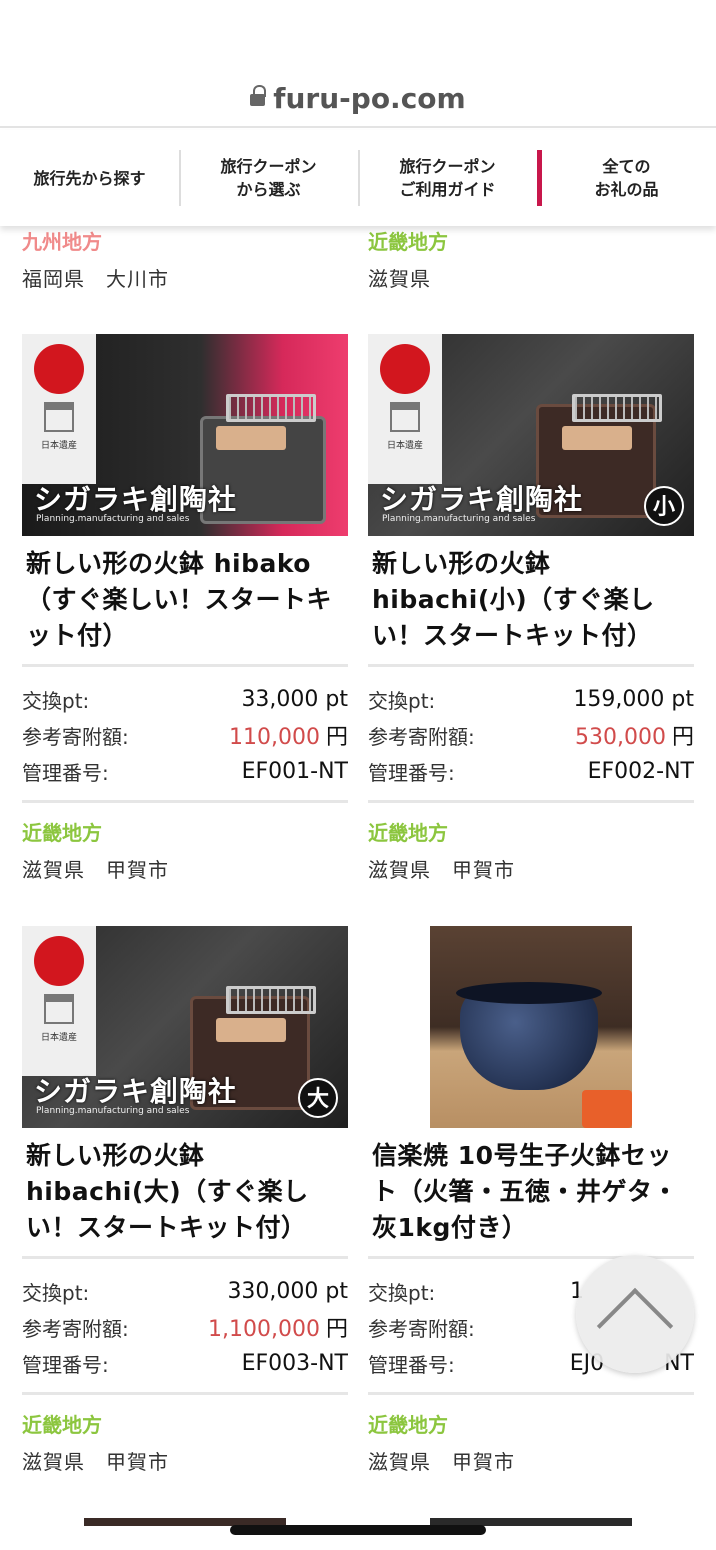  What do you see at coordinates (95, 279) in the screenshot?
I see `place-label: 福岡県 大川市` at bounding box center [95, 279].